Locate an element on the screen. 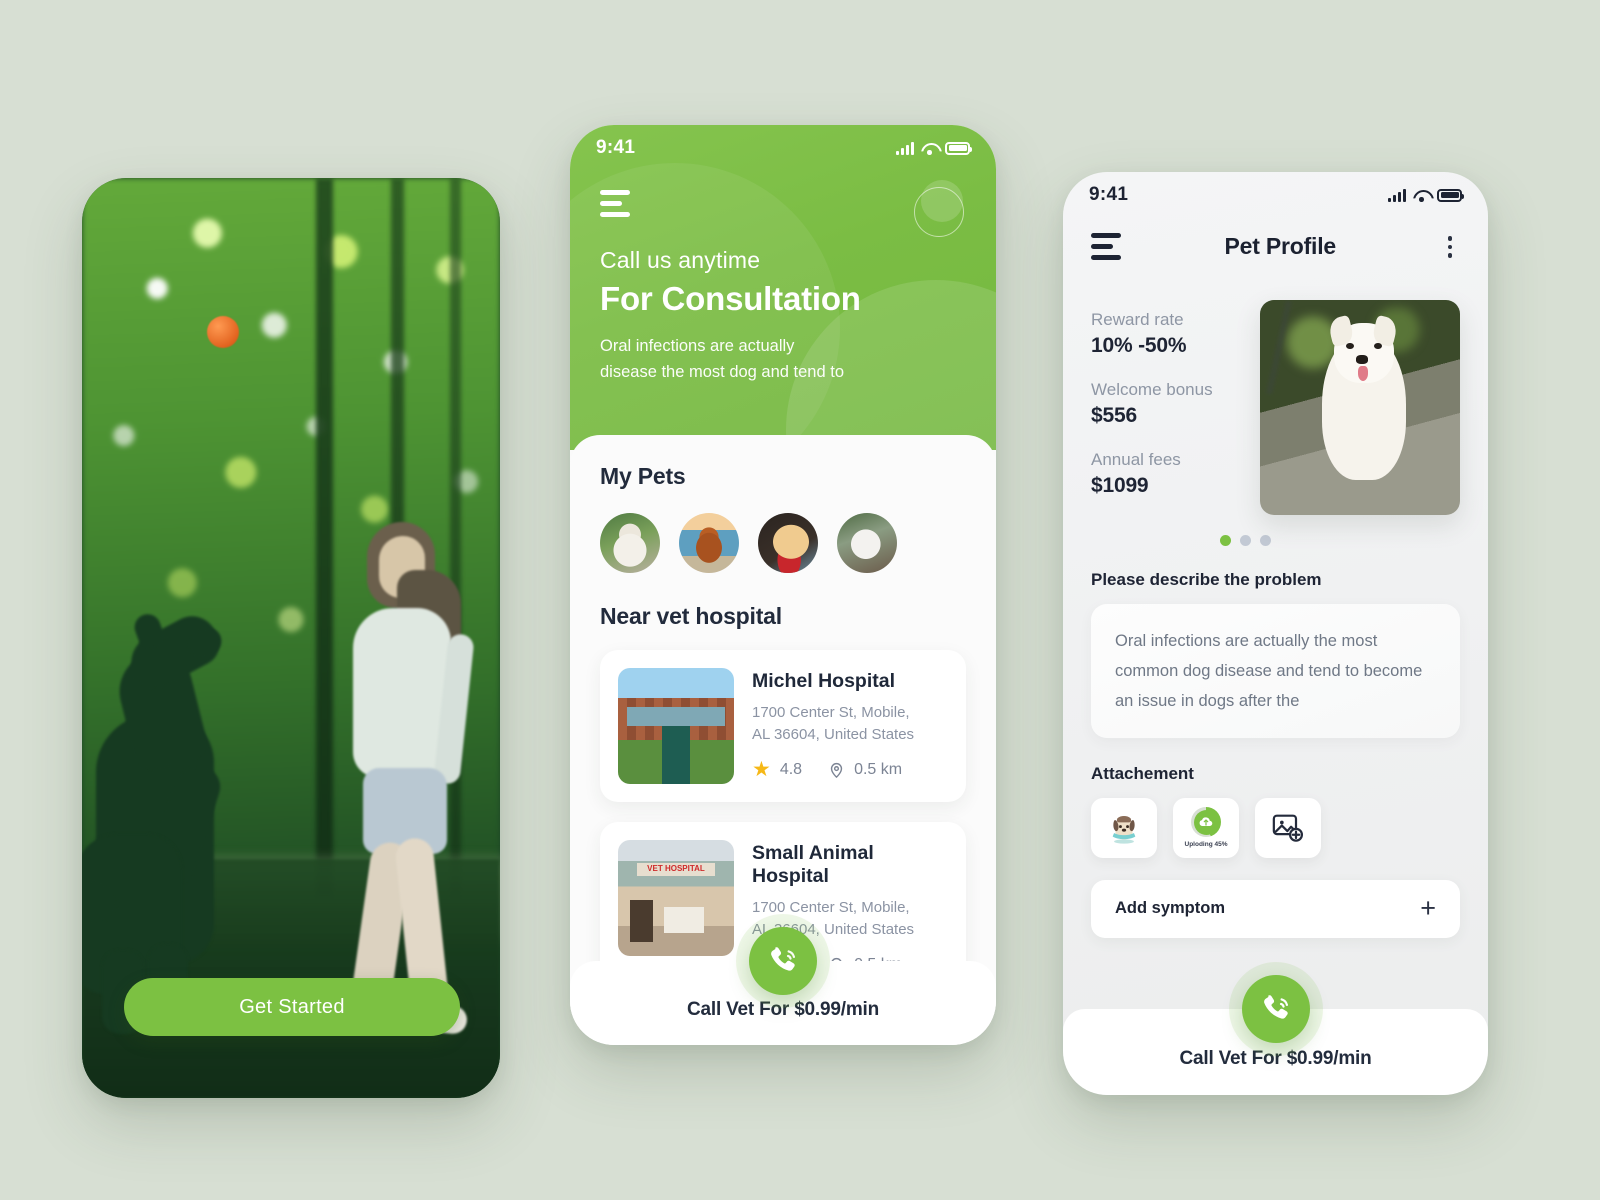 This screenshot has height=1200, width=1600. rating-value: 4.8 is located at coordinates (791, 769).